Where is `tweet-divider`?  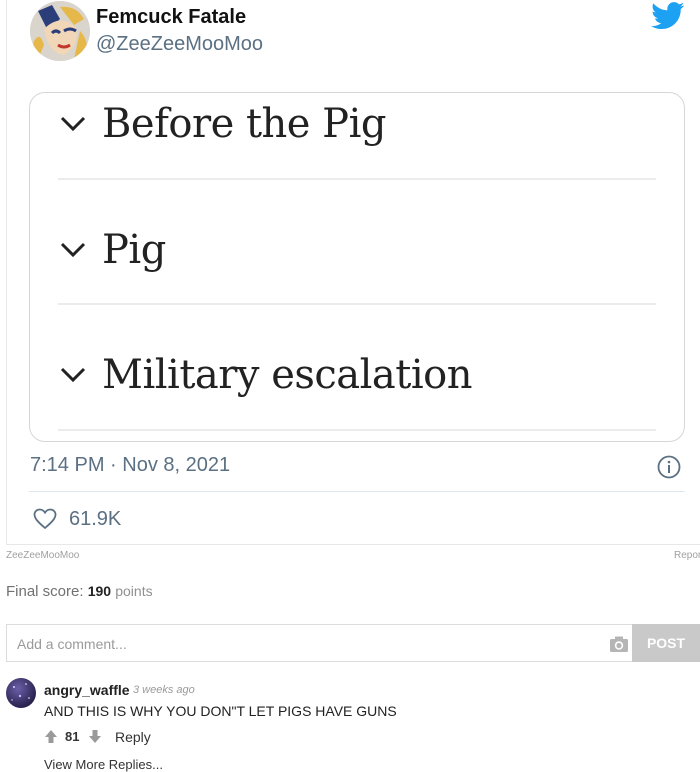 tweet-divider is located at coordinates (357, 491).